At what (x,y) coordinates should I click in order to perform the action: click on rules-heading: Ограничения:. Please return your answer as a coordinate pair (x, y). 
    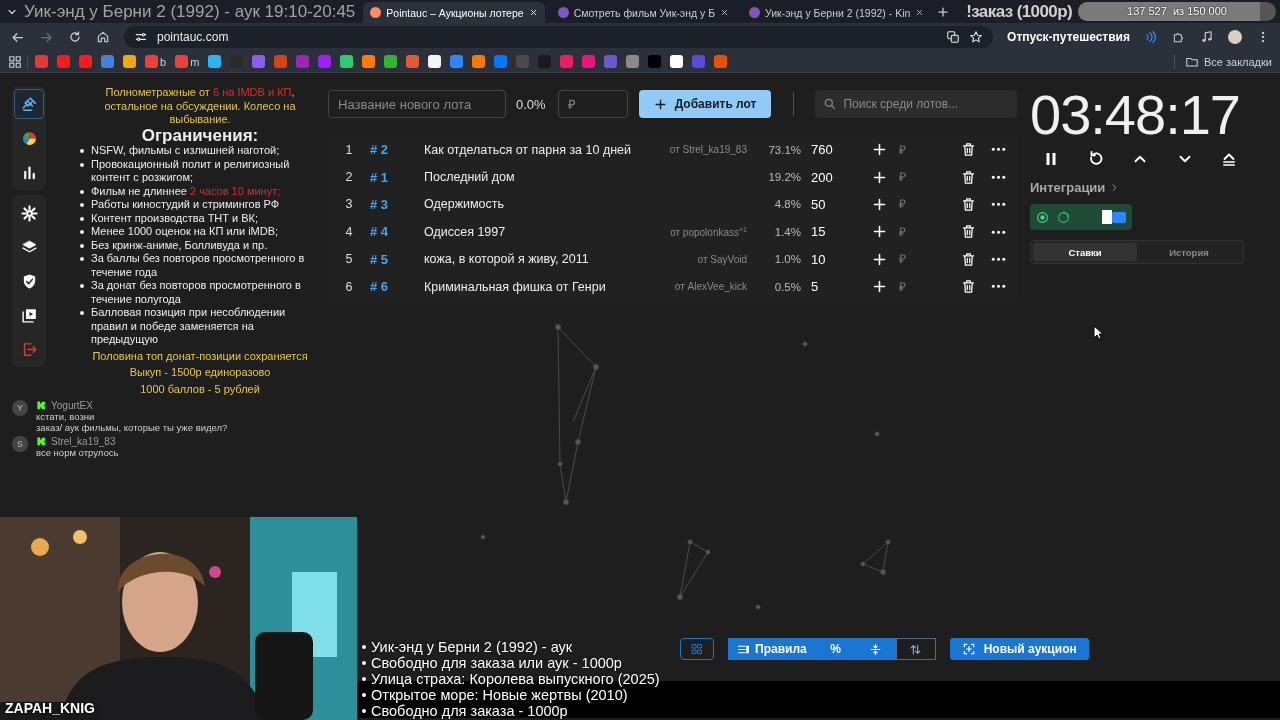
    Looking at the image, I should click on (200, 135).